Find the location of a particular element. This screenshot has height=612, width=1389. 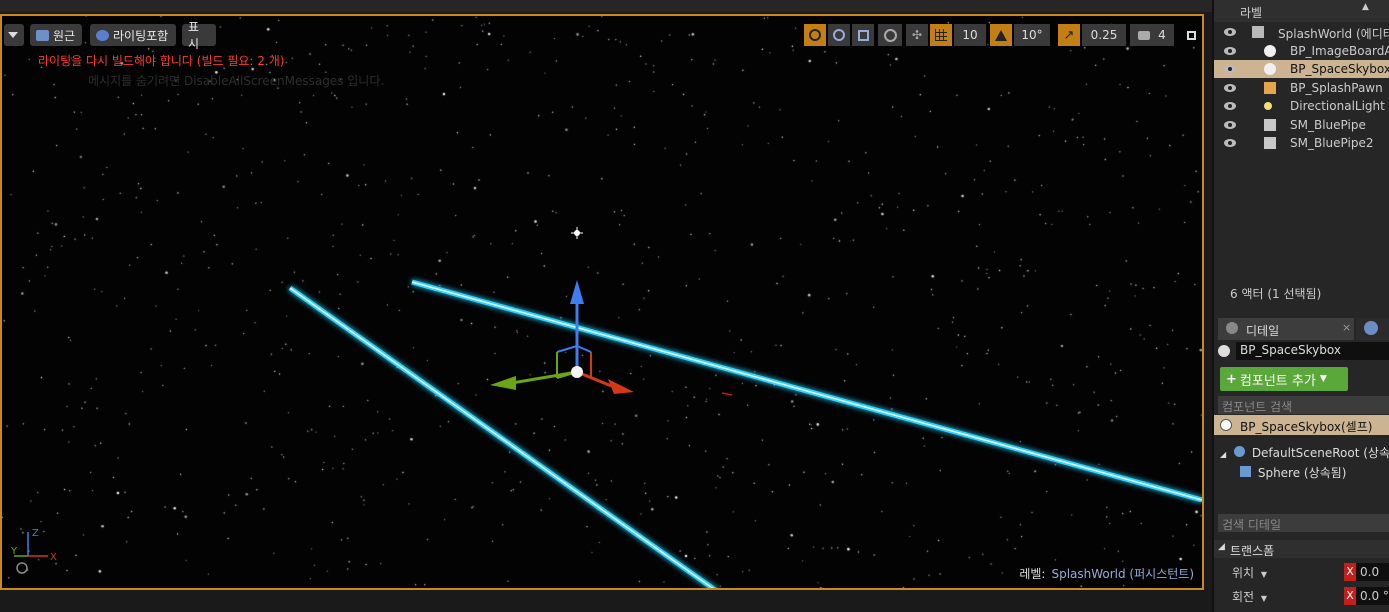

surface-snap-icon: ✣ is located at coordinates (917, 35).